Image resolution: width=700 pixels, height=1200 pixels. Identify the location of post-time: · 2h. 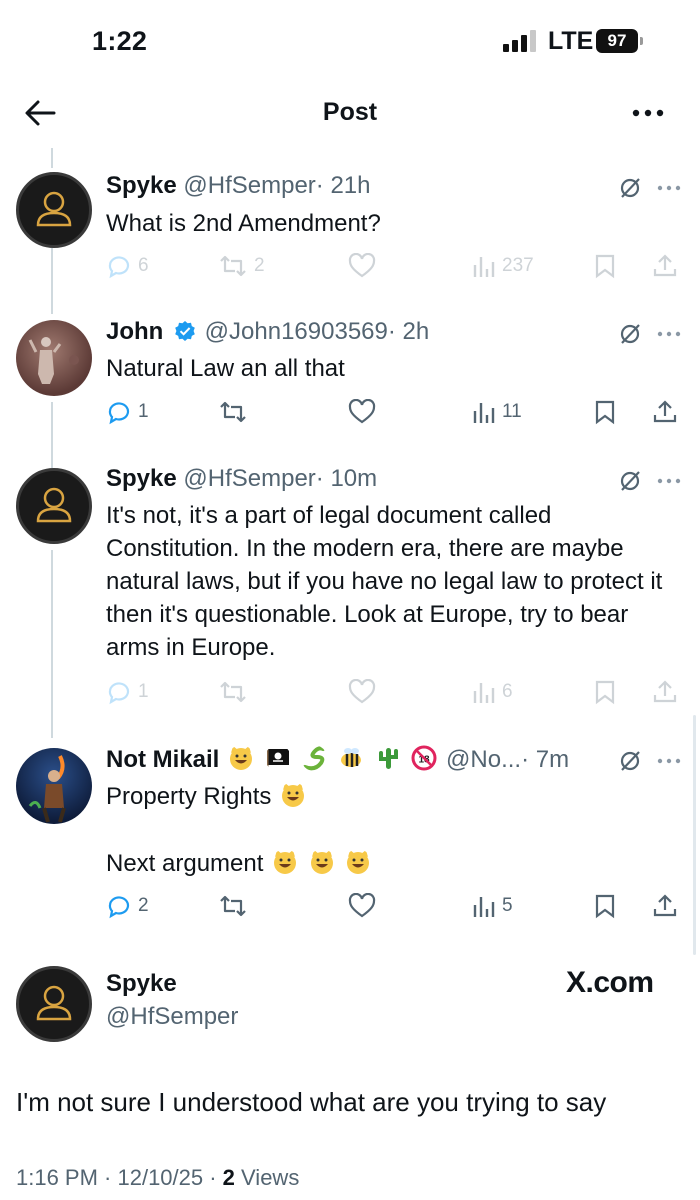
(408, 331).